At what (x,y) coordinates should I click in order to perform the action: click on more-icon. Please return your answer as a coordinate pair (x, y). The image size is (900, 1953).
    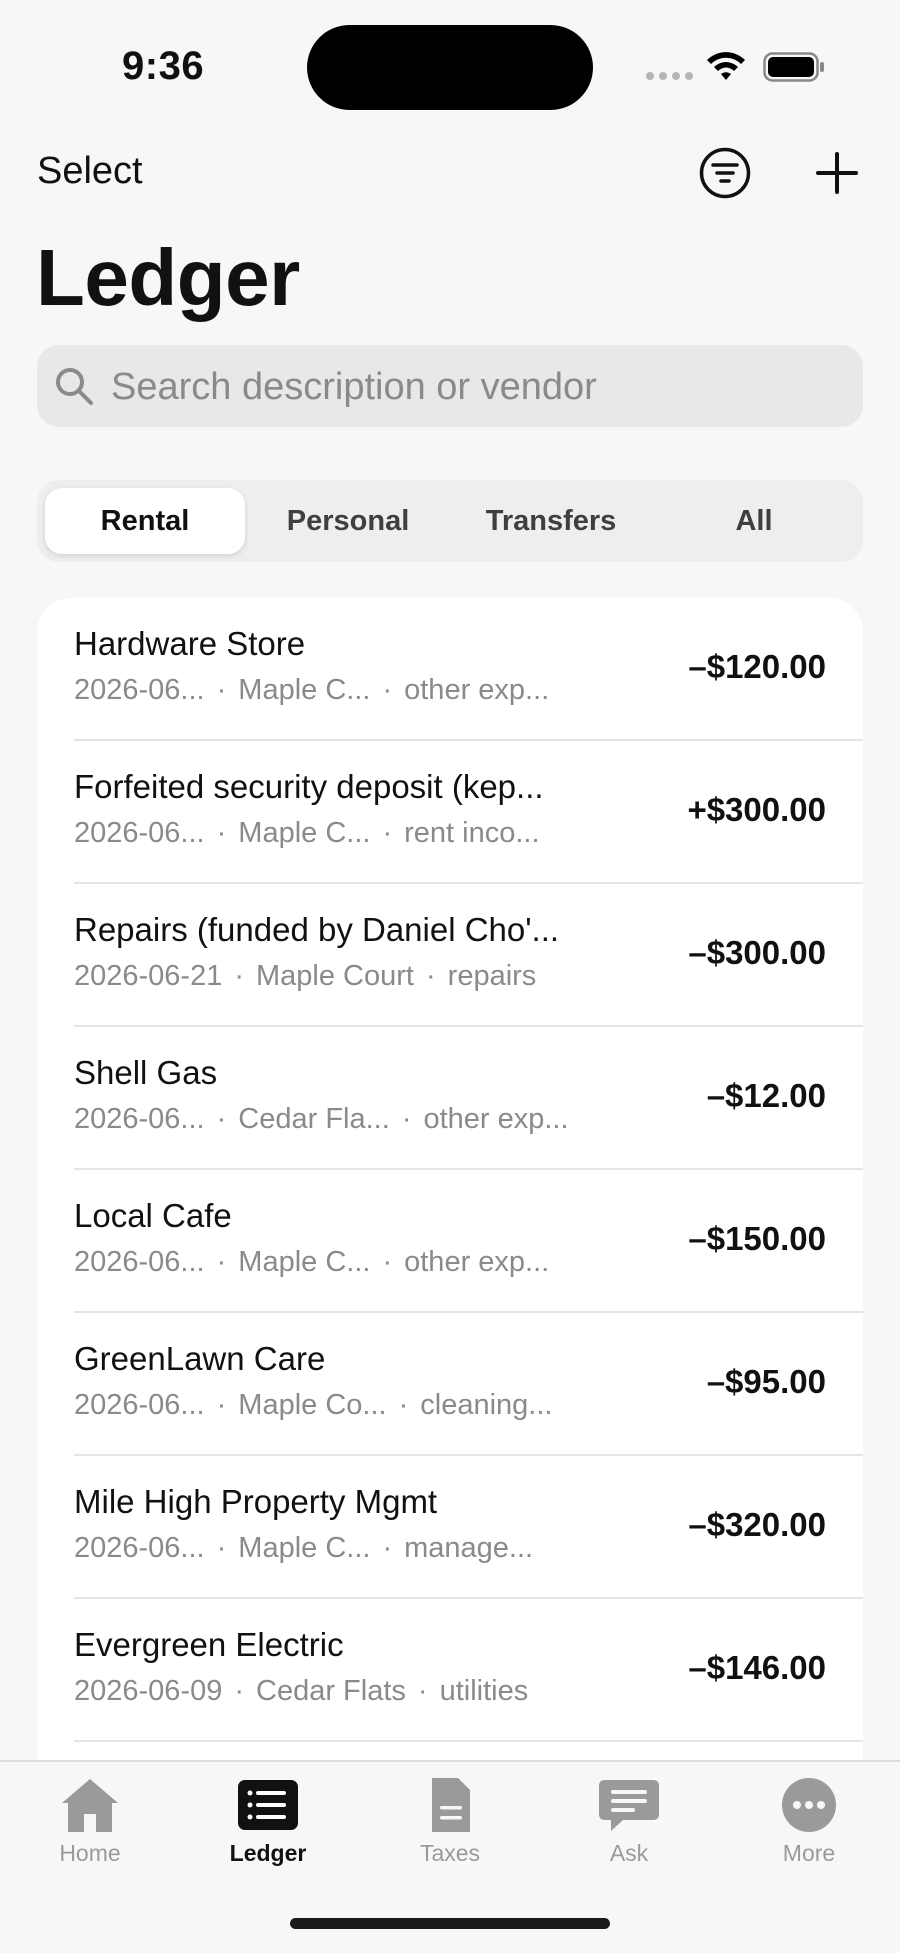
    Looking at the image, I should click on (809, 1805).